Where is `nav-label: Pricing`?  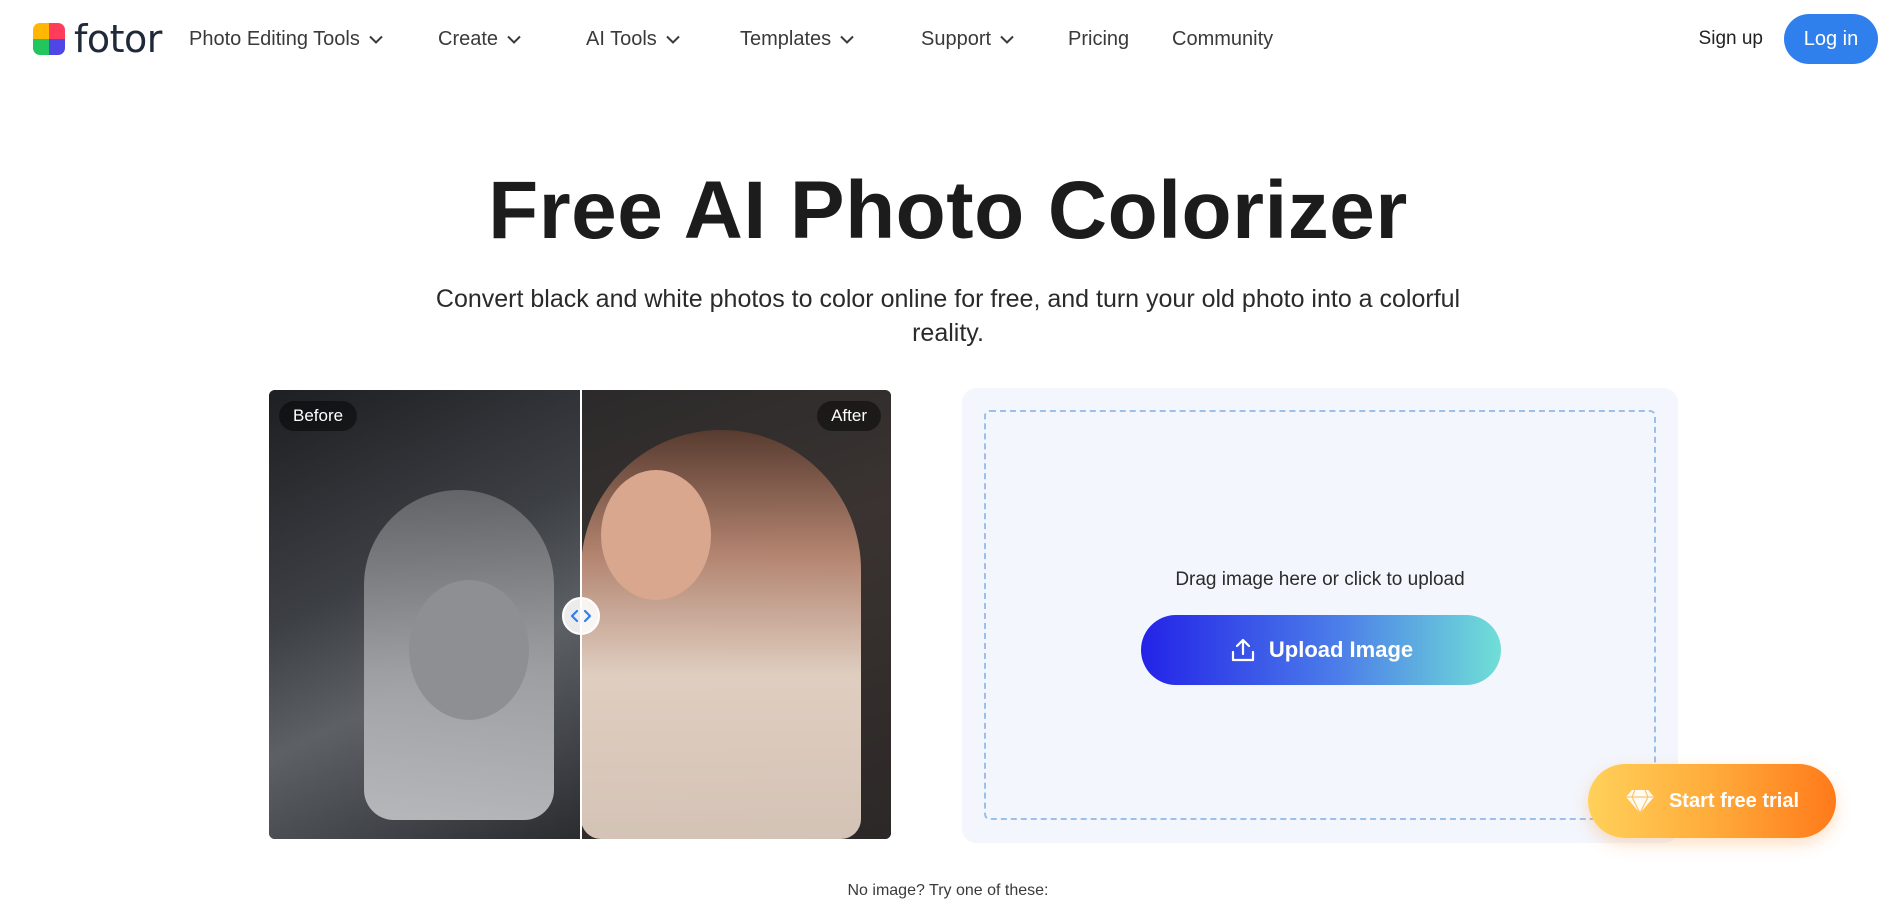
nav-label: Pricing is located at coordinates (1099, 38).